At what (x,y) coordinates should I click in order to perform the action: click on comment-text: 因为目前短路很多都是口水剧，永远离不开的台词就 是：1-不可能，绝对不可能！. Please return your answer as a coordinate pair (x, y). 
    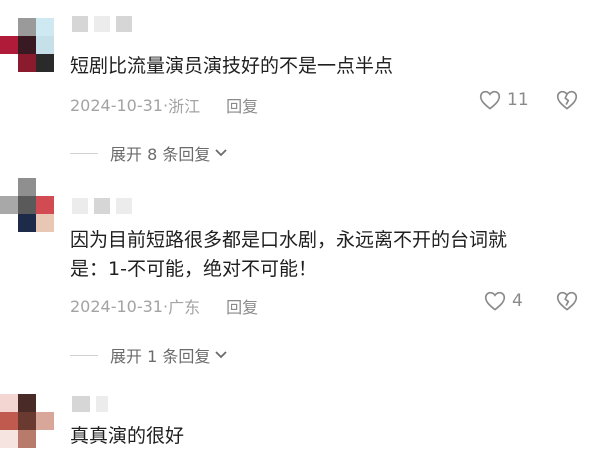
    Looking at the image, I should click on (288, 255).